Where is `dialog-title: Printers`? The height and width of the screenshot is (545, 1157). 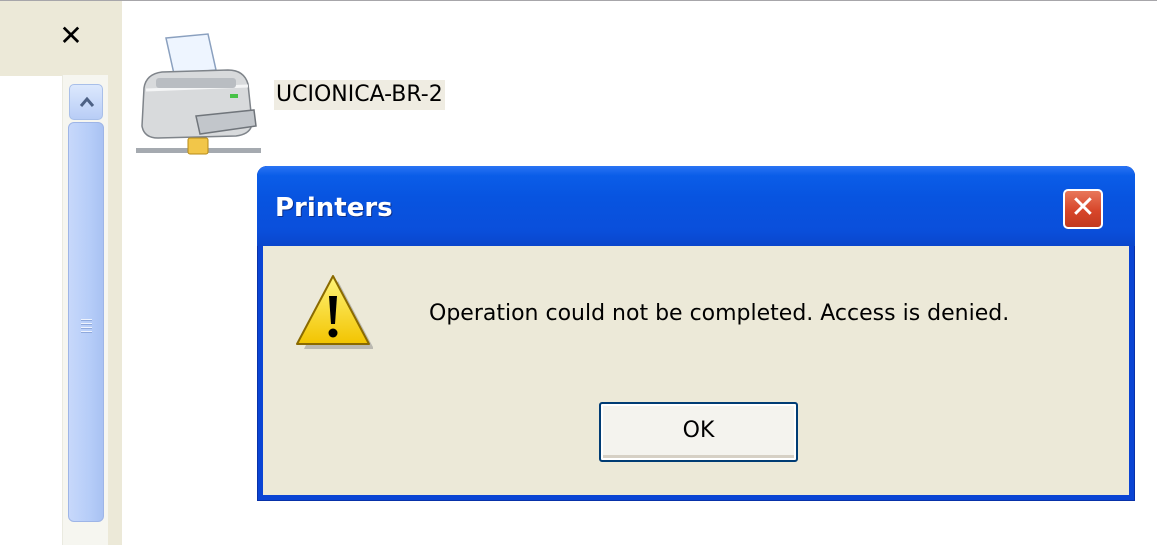 dialog-title: Printers is located at coordinates (334, 208).